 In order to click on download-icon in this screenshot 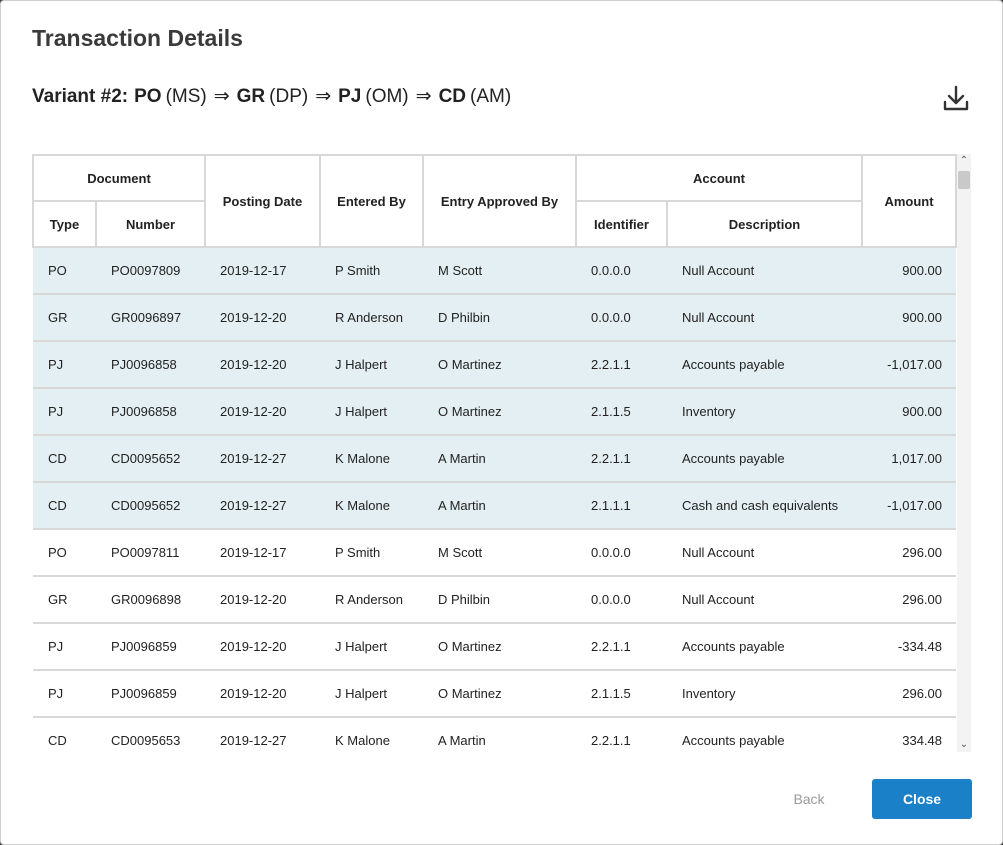, I will do `click(956, 98)`.